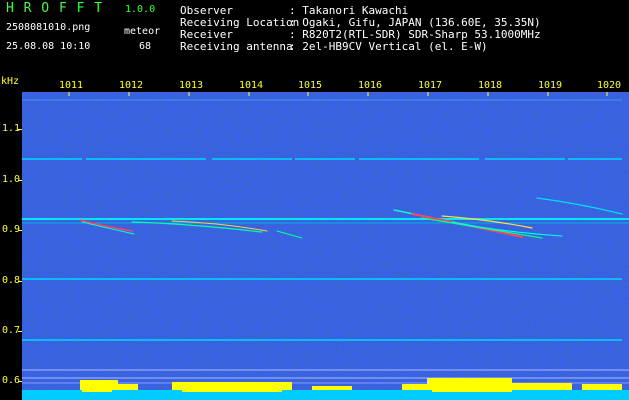 Image resolution: width=629 pixels, height=400 pixels. What do you see at coordinates (48, 27) in the screenshot?
I see `file-name: 2508081010.png` at bounding box center [48, 27].